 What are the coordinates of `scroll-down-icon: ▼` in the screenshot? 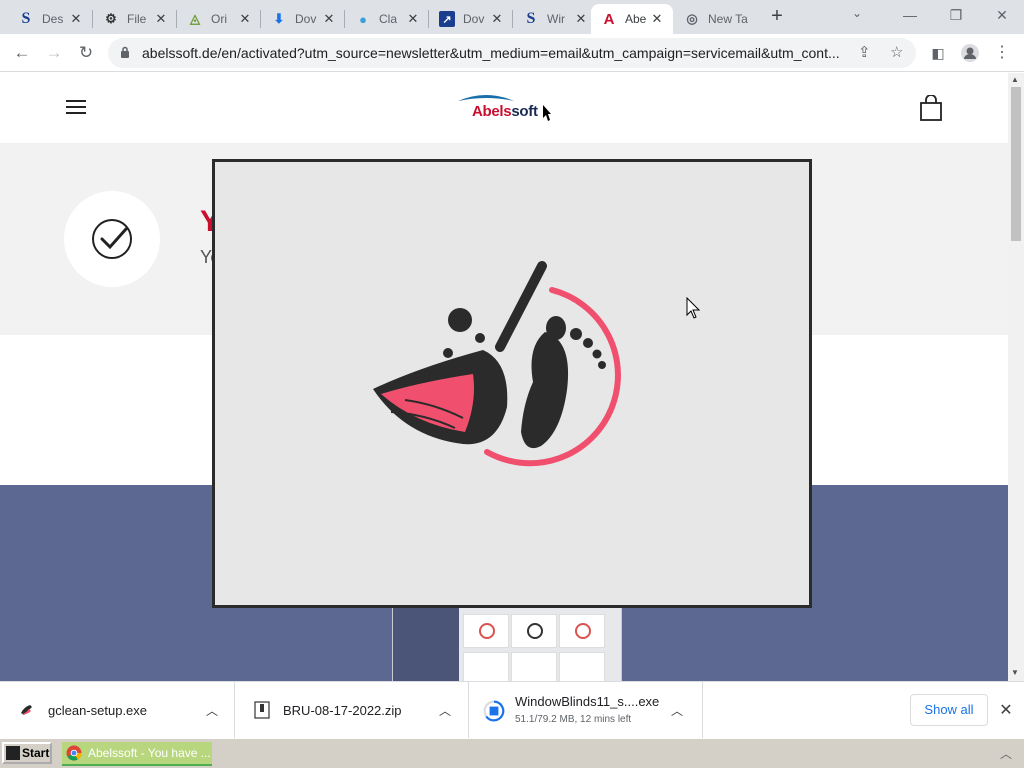 It's located at (1015, 672).